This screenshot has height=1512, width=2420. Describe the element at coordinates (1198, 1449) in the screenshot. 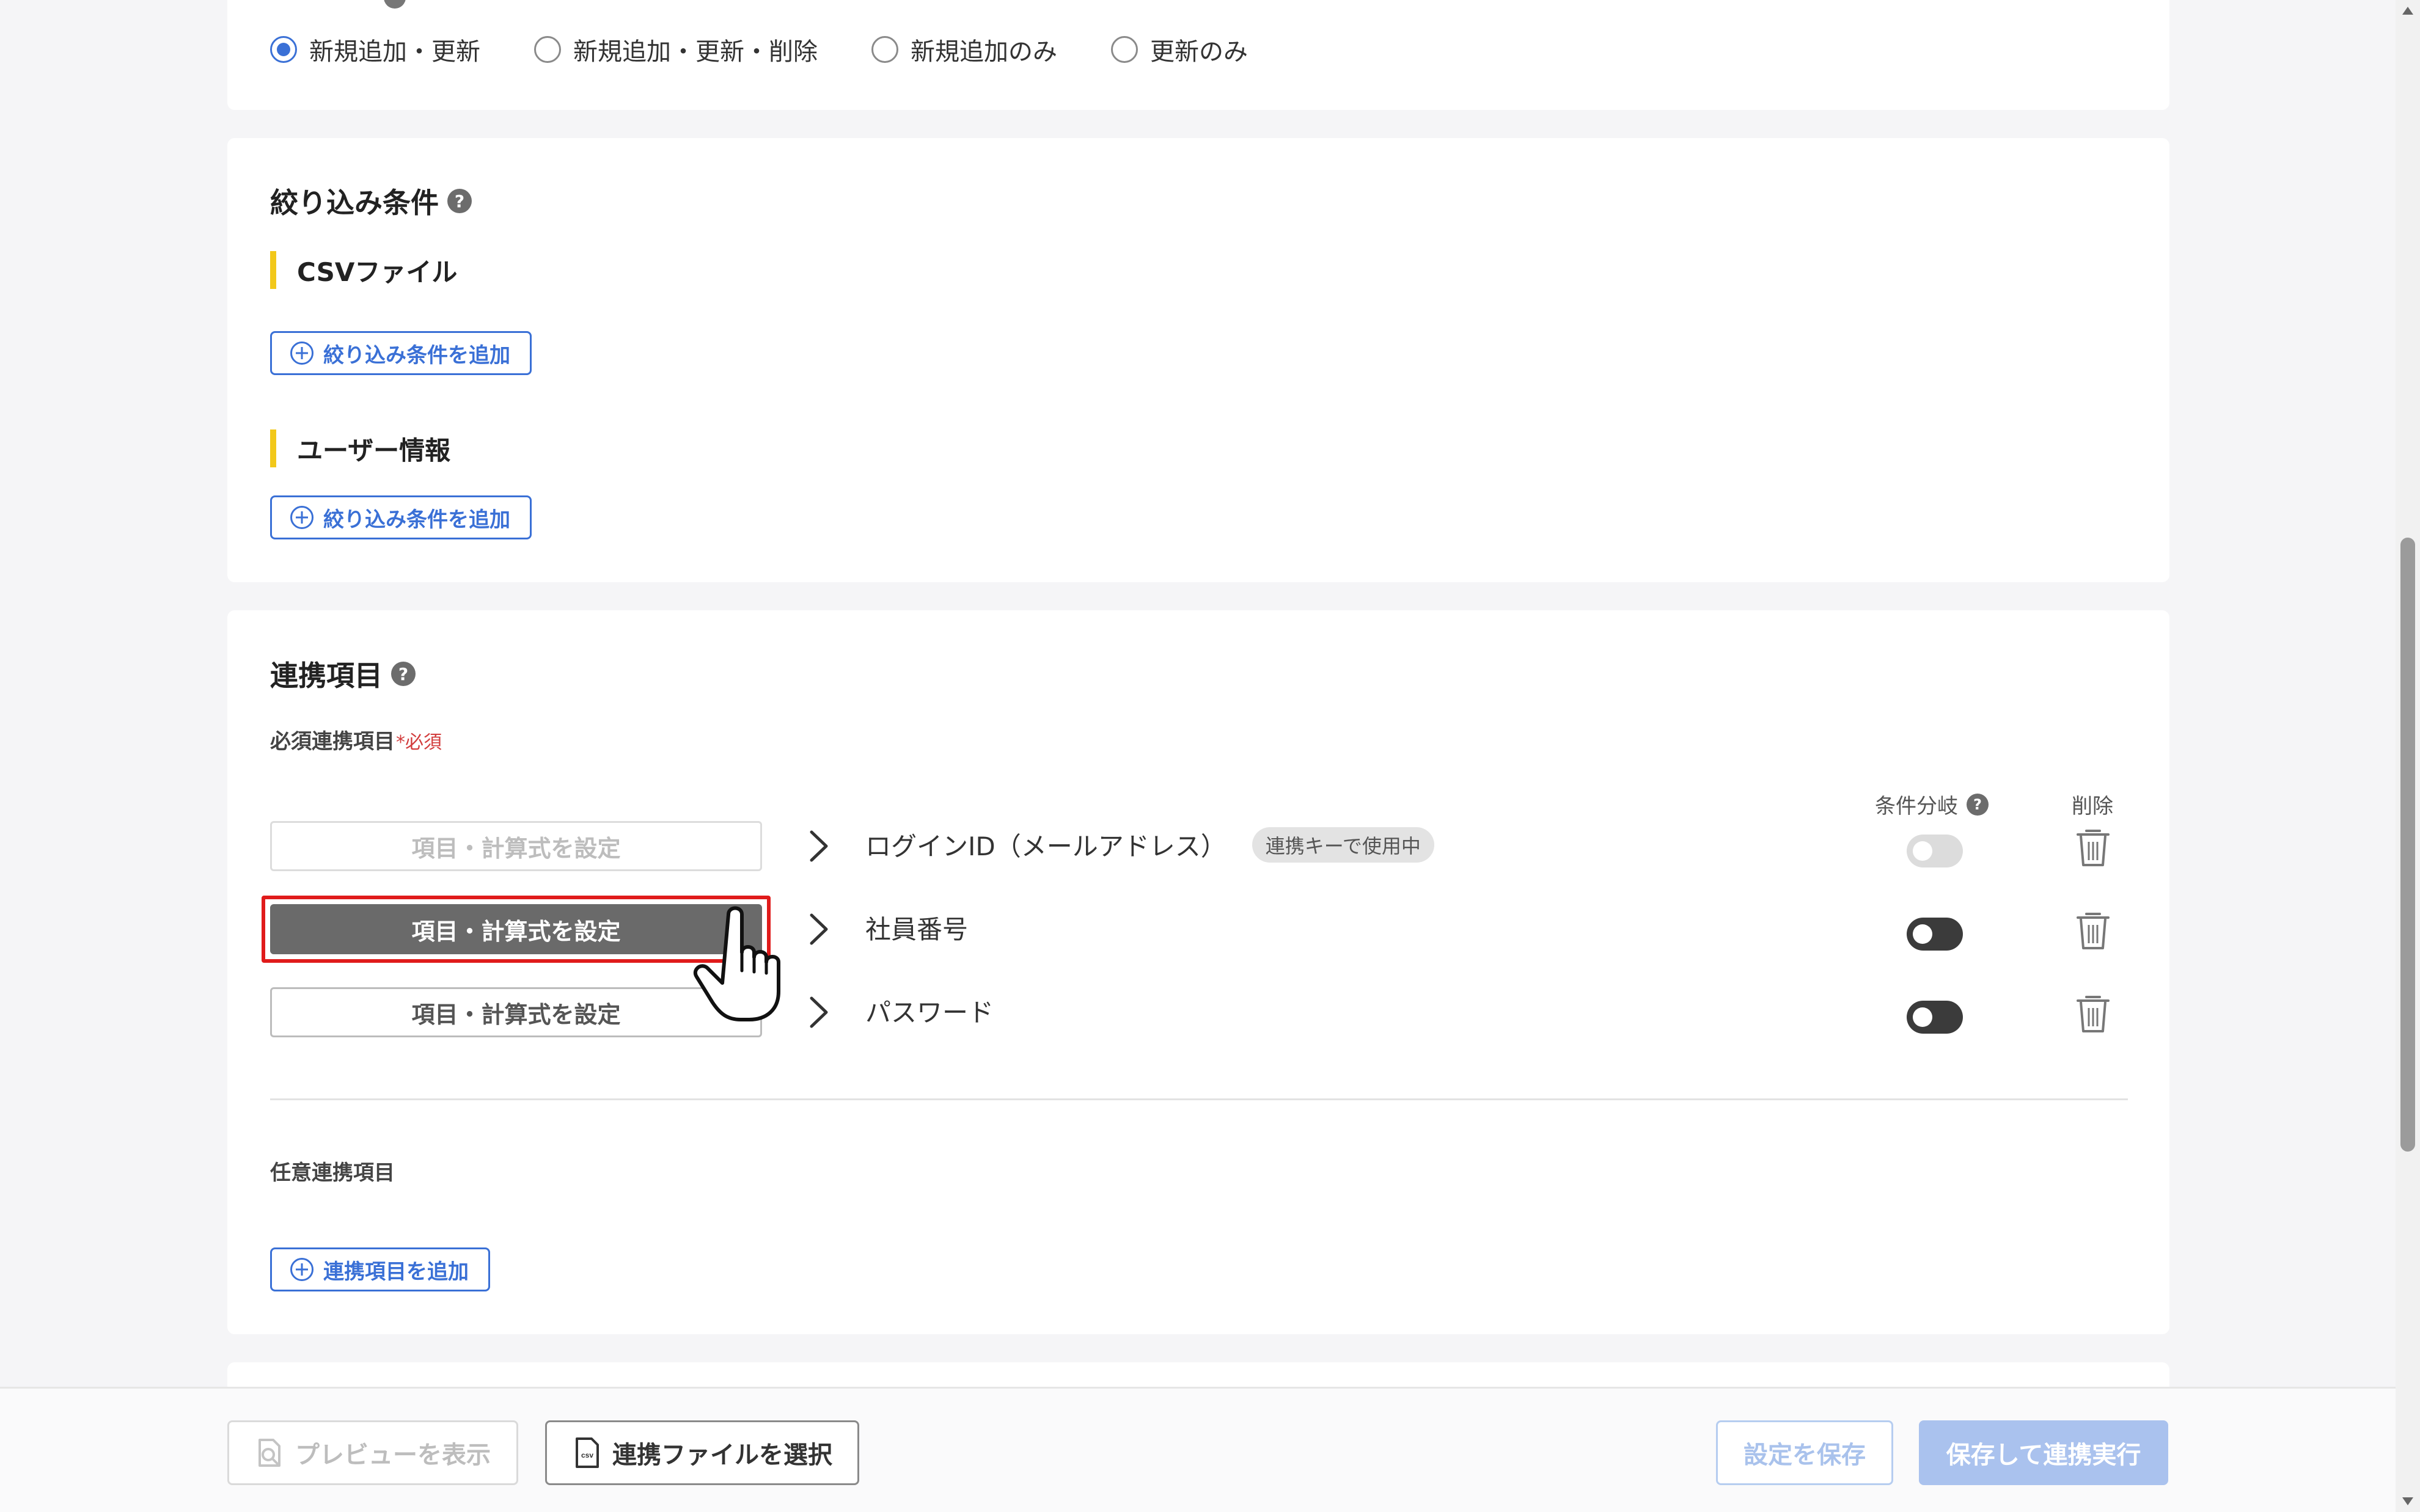

I see `footer-bar: プレビューを表示 csv 連携ファイルを選択 設定を保存 保存して連携実行` at that location.